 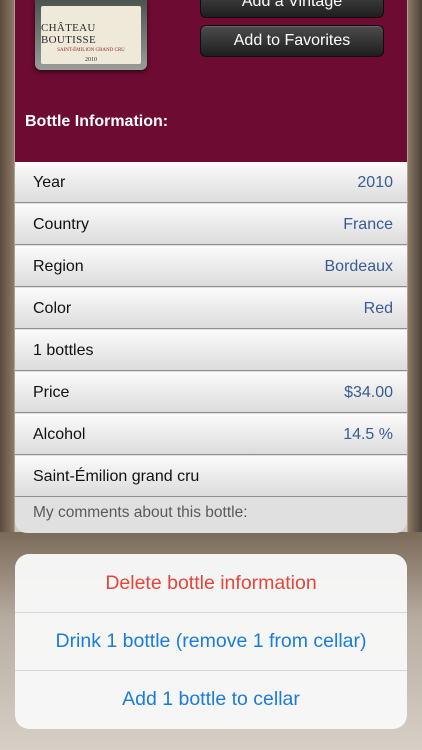 I want to click on row-value: 2010, so click(x=375, y=182).